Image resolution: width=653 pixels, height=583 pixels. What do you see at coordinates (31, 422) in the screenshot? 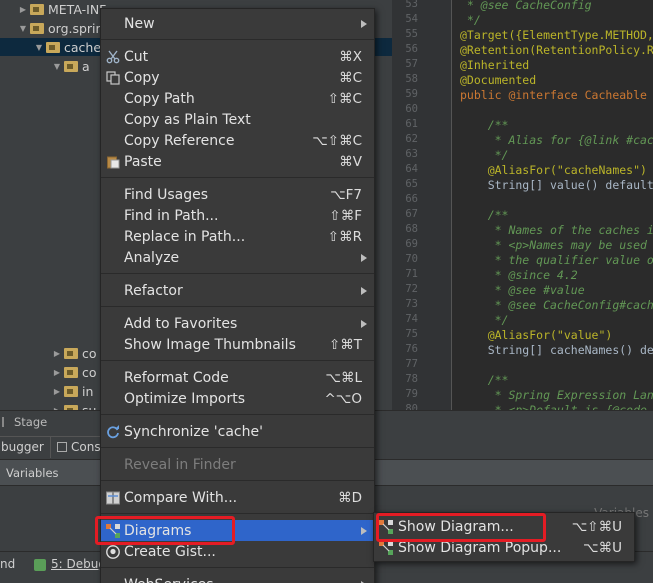
I see `stage-label: Stage` at bounding box center [31, 422].